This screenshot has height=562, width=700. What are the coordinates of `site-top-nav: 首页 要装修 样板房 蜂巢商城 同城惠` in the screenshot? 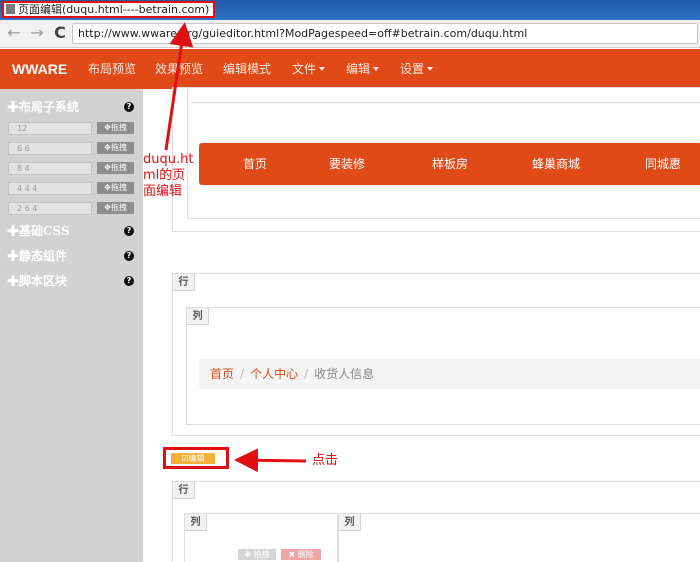 It's located at (449, 164).